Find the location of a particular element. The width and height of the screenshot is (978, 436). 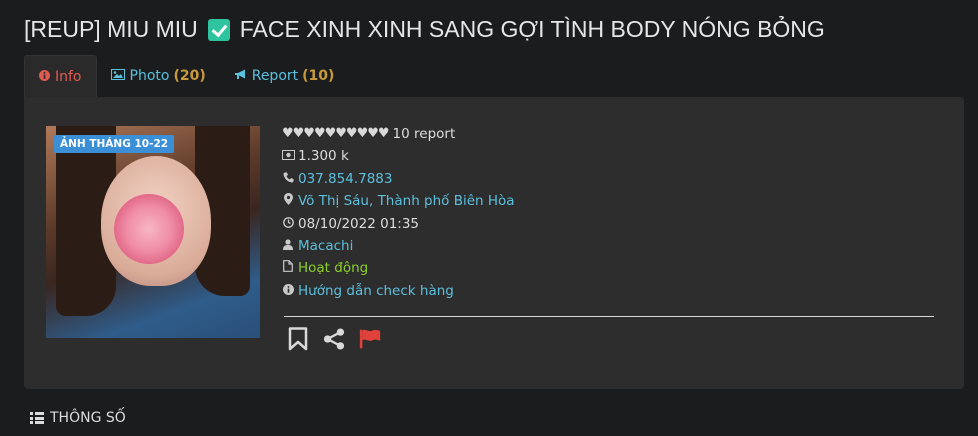

user-row: Macachi is located at coordinates (398, 246).